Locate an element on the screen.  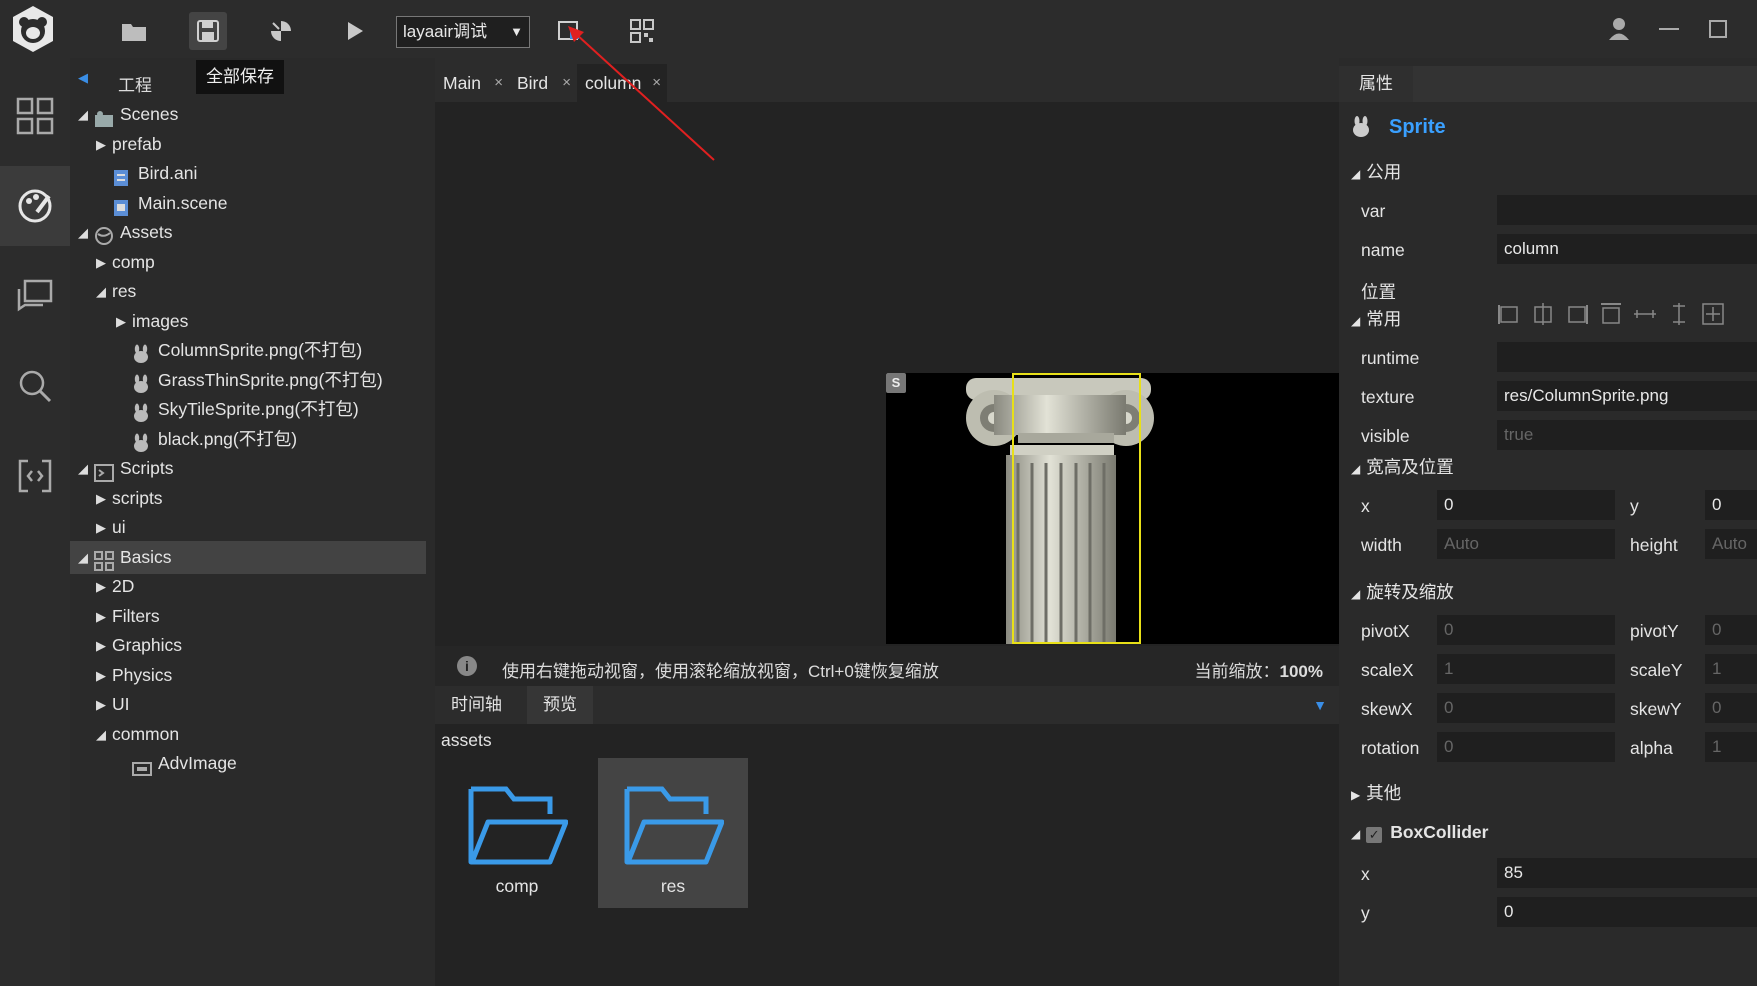
collapse-left-icon: ◀ is located at coordinates (83, 78).